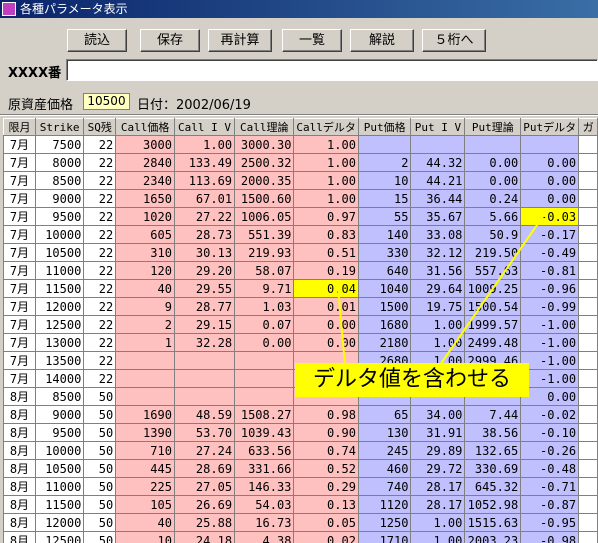 This screenshot has height=543, width=598. Describe the element at coordinates (493, 537) in the screenshot. I see `table-cell: 2003.23` at that location.